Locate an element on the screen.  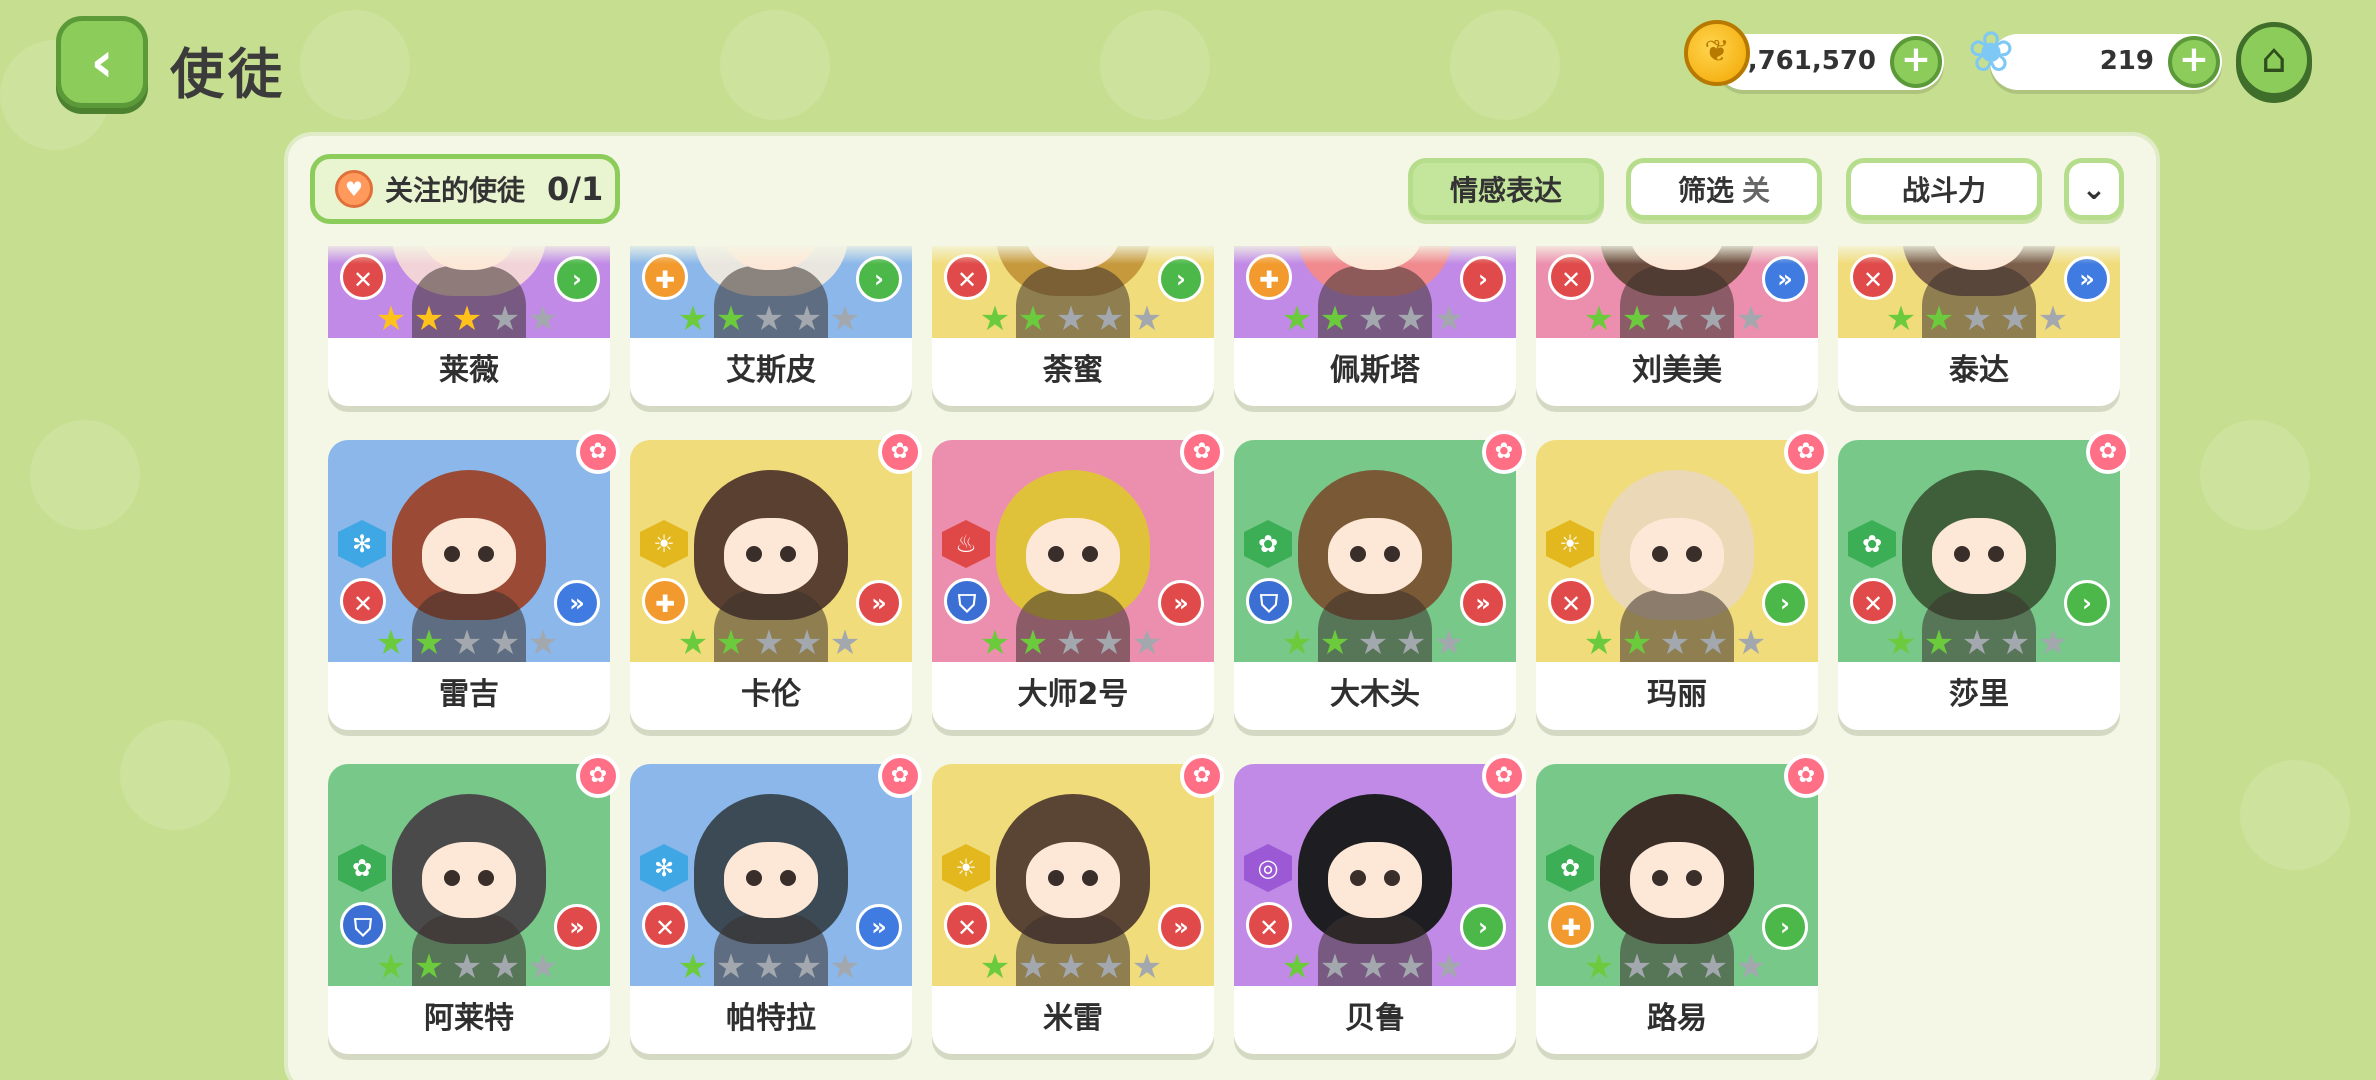
servant-card: ✿ ✚ › ★ ★ ★ ★ ★ 路易 ✿ is located at coordinates (1682, 904).